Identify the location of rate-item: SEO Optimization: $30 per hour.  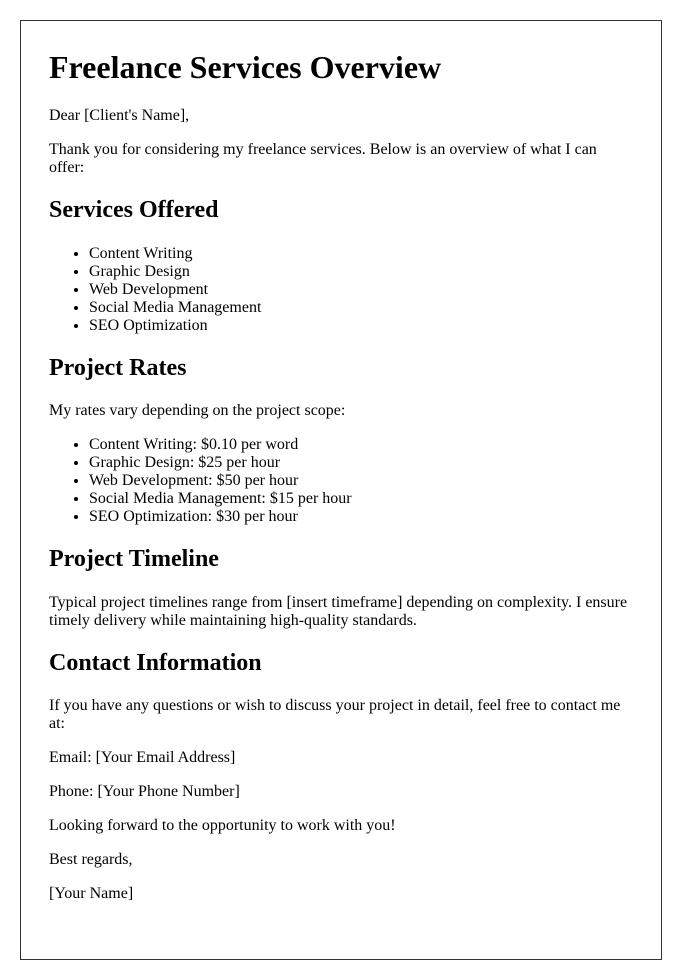
(361, 517).